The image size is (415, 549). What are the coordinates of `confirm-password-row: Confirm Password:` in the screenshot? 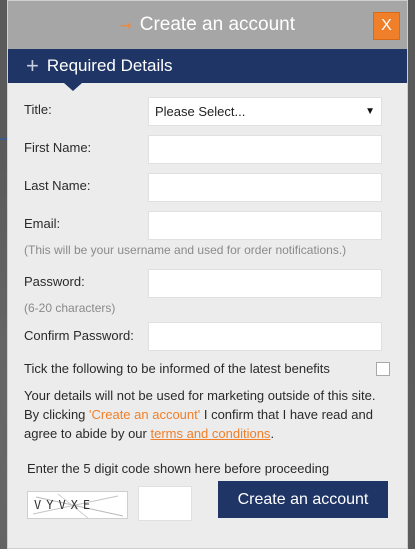 It's located at (207, 339).